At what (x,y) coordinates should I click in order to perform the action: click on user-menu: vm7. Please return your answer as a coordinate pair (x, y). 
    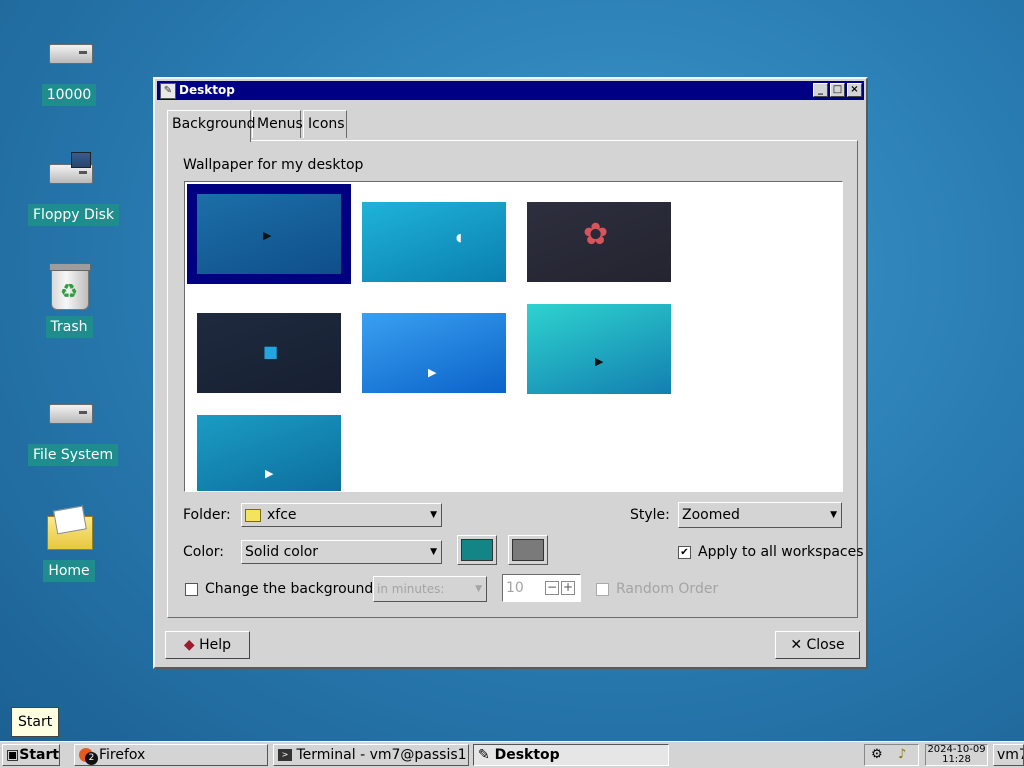
    Looking at the image, I should click on (1008, 755).